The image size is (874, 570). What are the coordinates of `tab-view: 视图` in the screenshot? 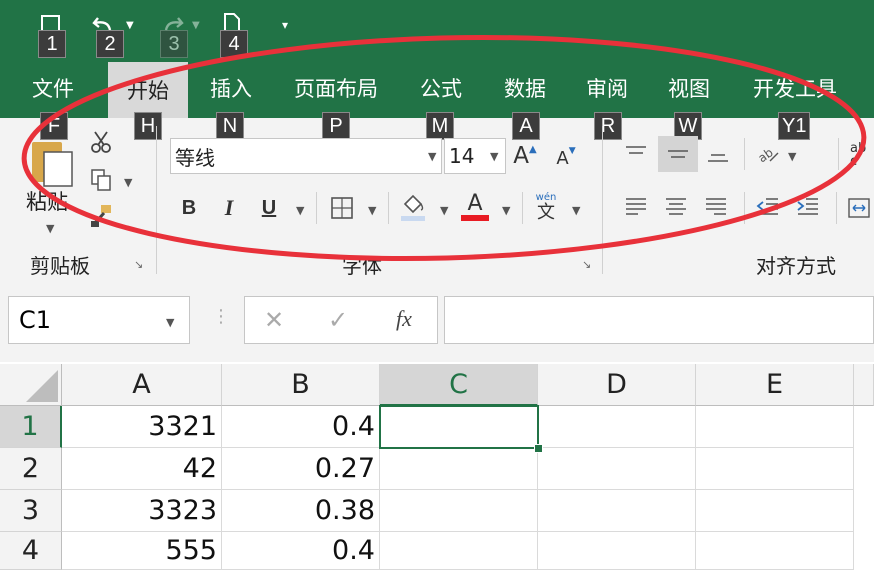 It's located at (689, 88).